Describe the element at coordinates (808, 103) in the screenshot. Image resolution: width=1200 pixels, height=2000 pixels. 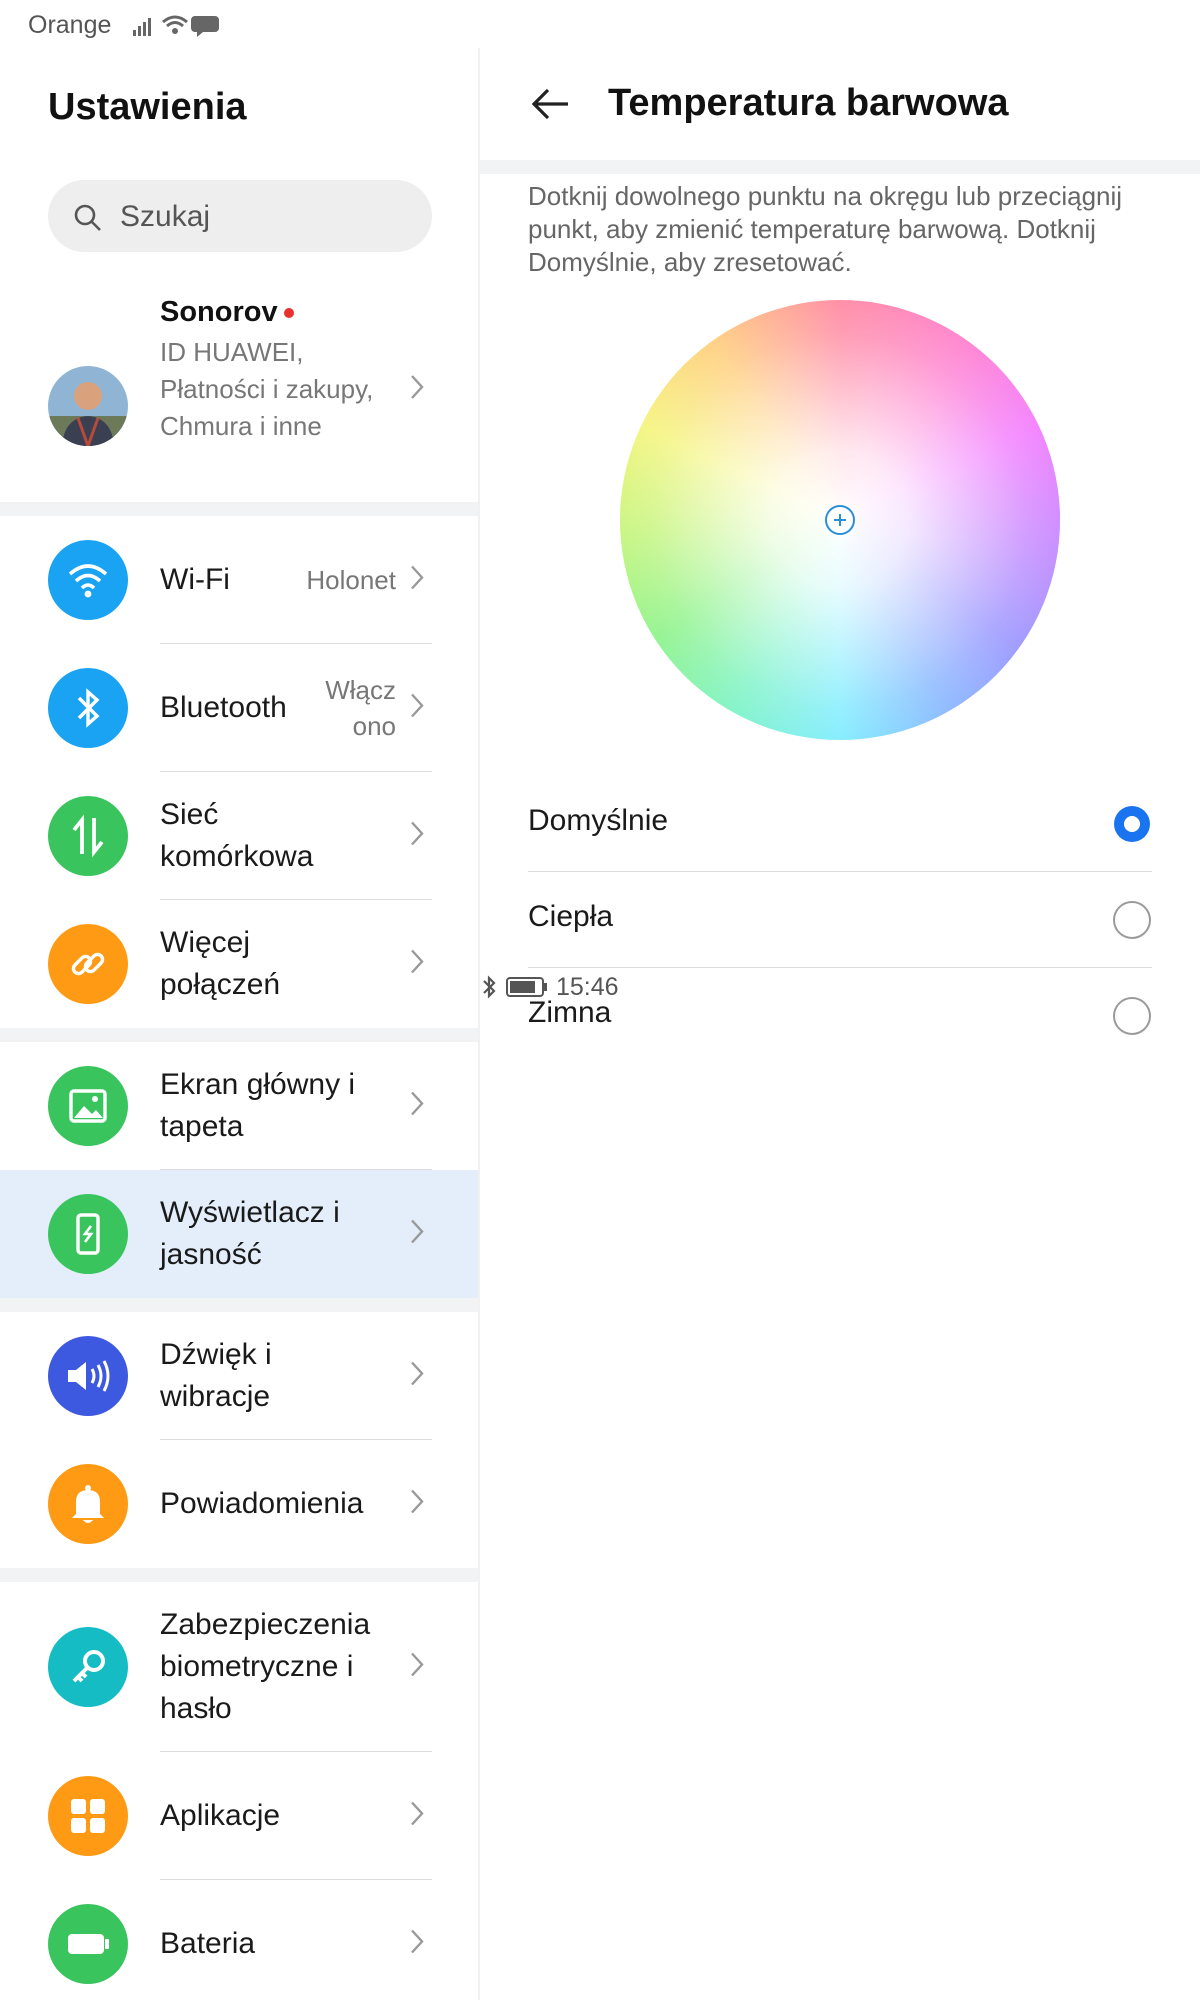
I see `page-title: Temperatura barwowa` at that location.